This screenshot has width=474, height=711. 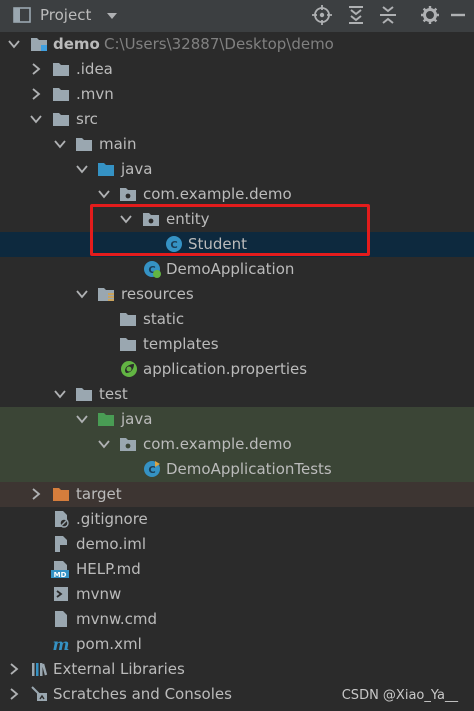 What do you see at coordinates (217, 444) in the screenshot?
I see `tree-label-test-package: com.example.demo` at bounding box center [217, 444].